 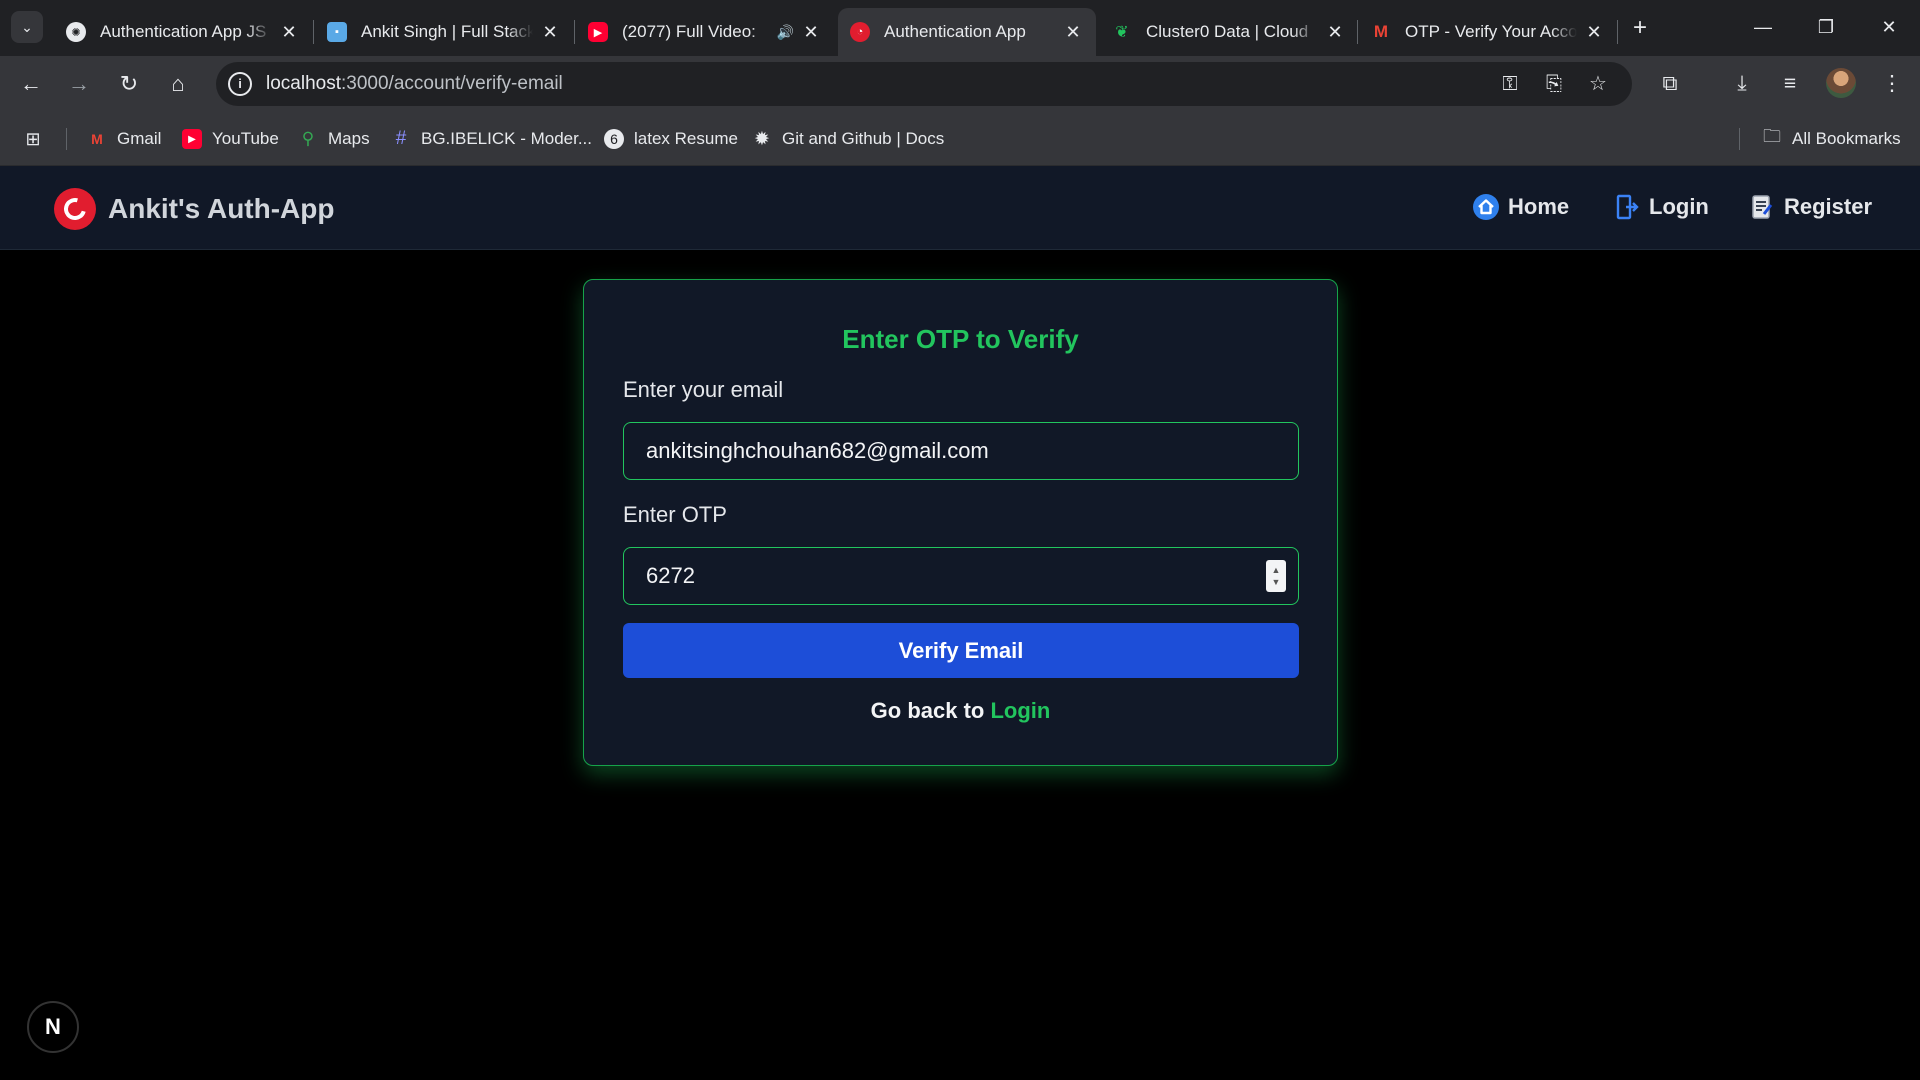 What do you see at coordinates (675, 514) in the screenshot?
I see `otp-label: Enter OTP` at bounding box center [675, 514].